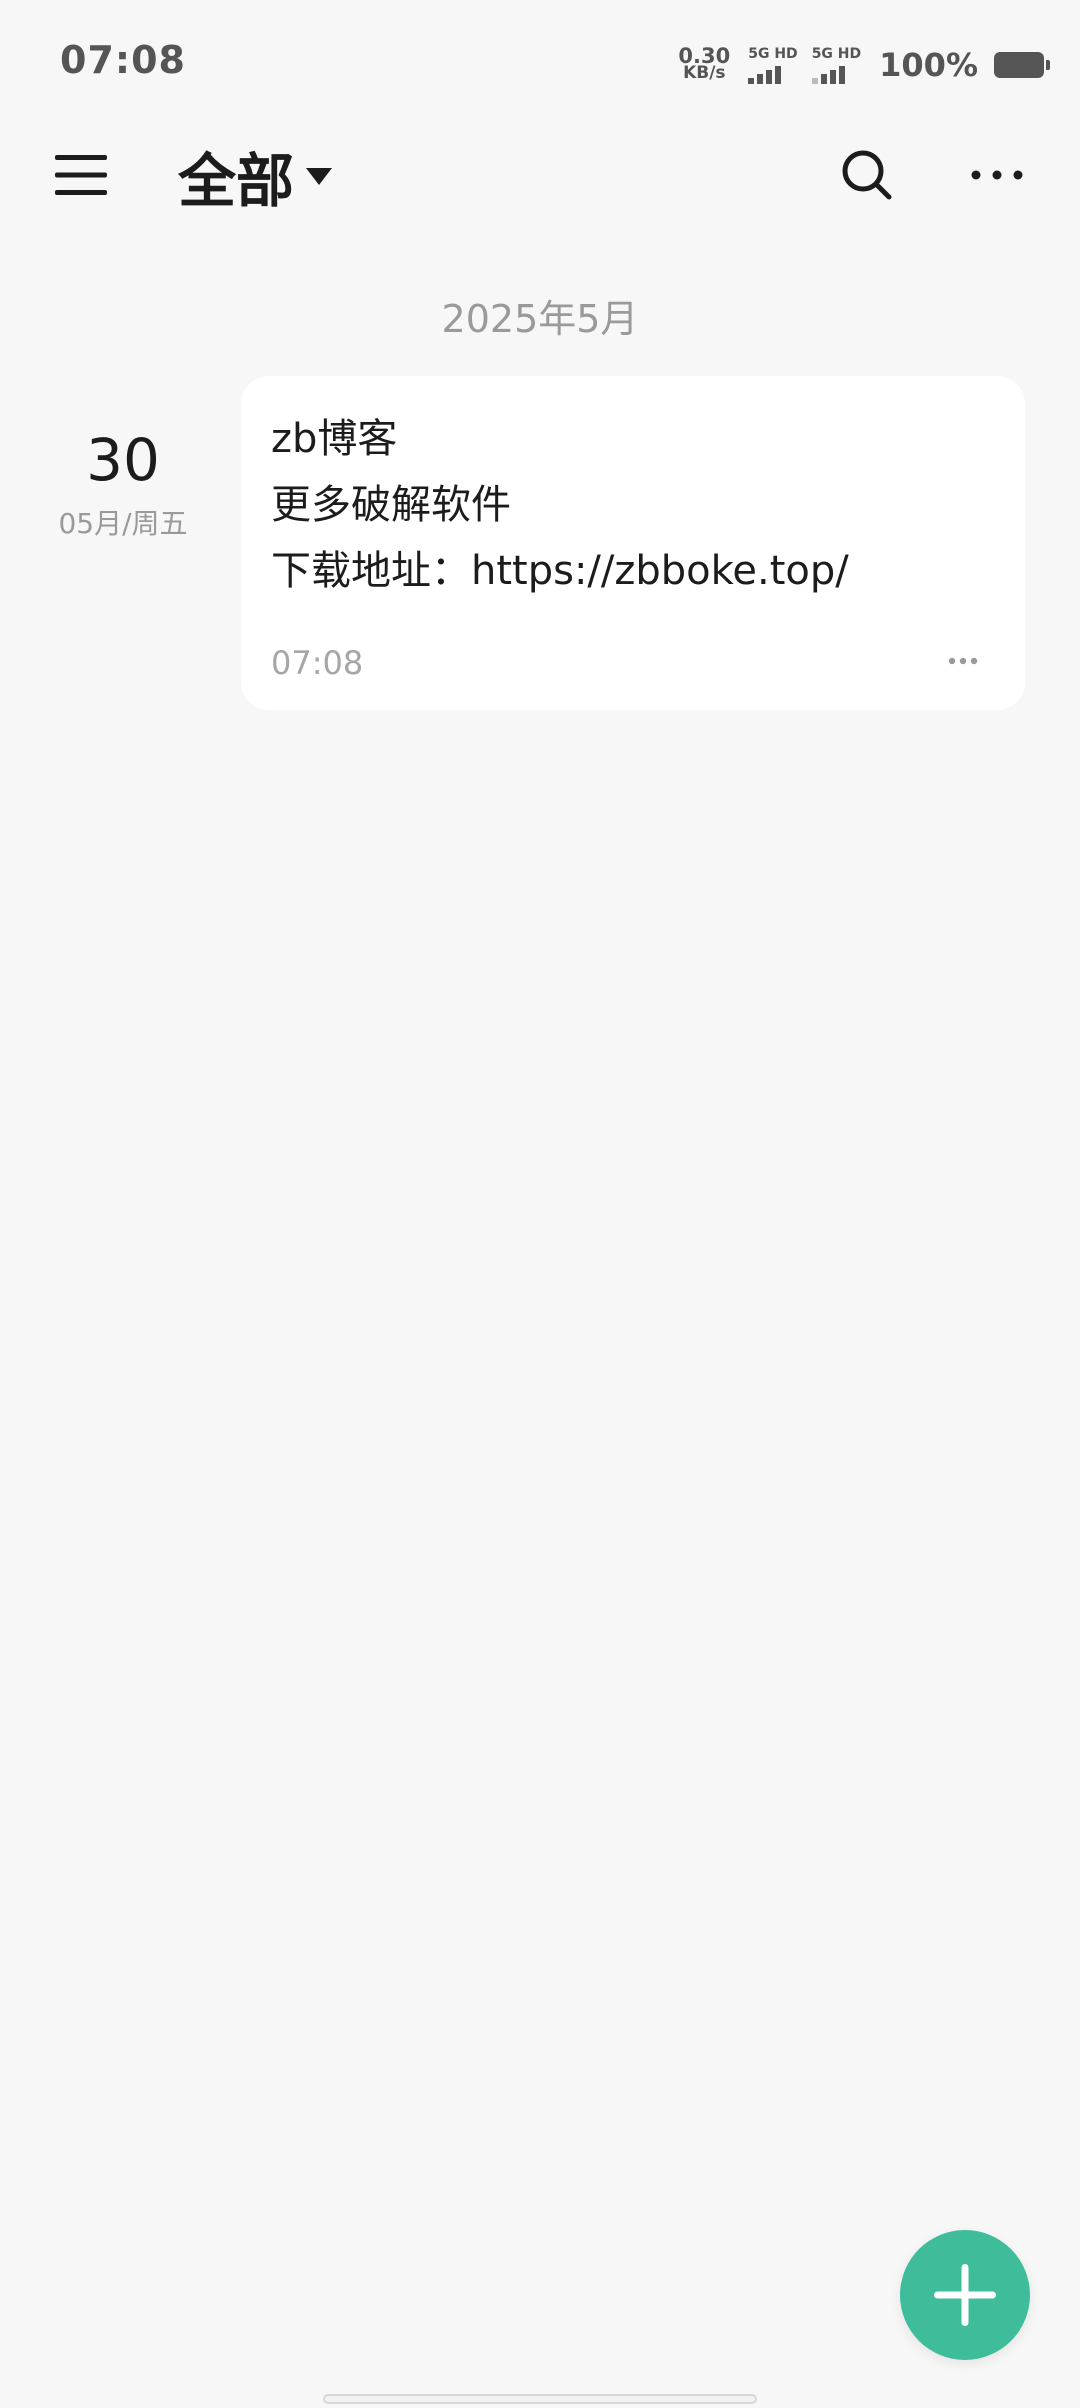 Image resolution: width=1080 pixels, height=2408 pixels. What do you see at coordinates (317, 663) in the screenshot?
I see `note-time: 07:08` at bounding box center [317, 663].